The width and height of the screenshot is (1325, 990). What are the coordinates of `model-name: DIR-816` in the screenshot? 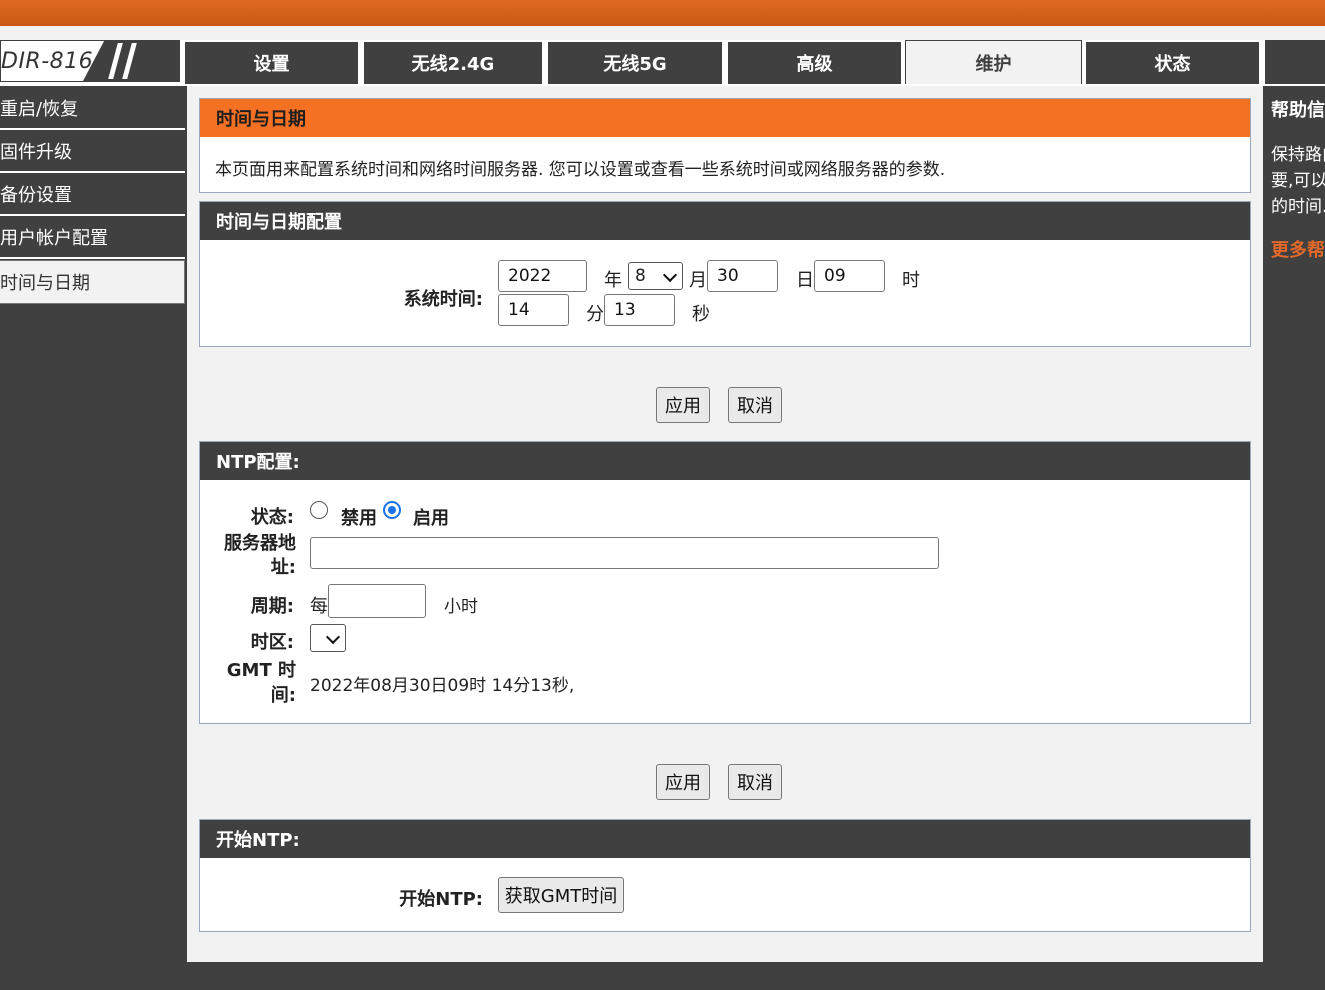 It's located at (47, 61).